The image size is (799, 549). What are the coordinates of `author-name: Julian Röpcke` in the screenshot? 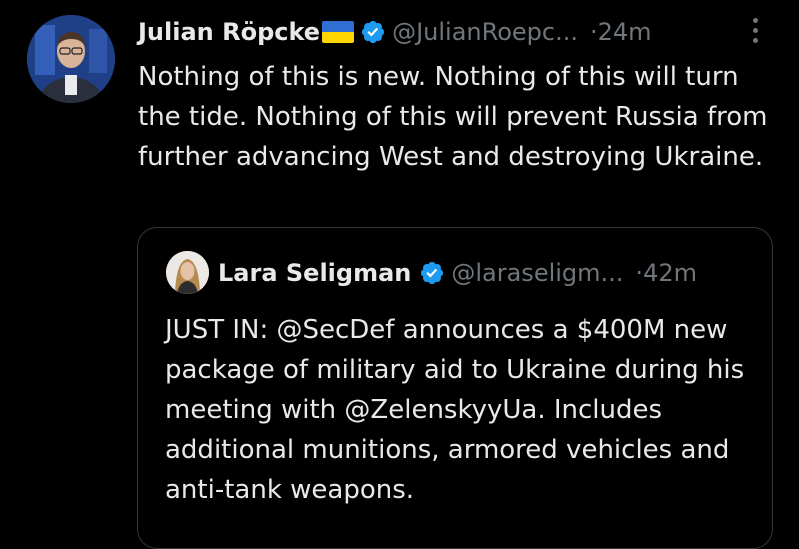 It's located at (229, 32).